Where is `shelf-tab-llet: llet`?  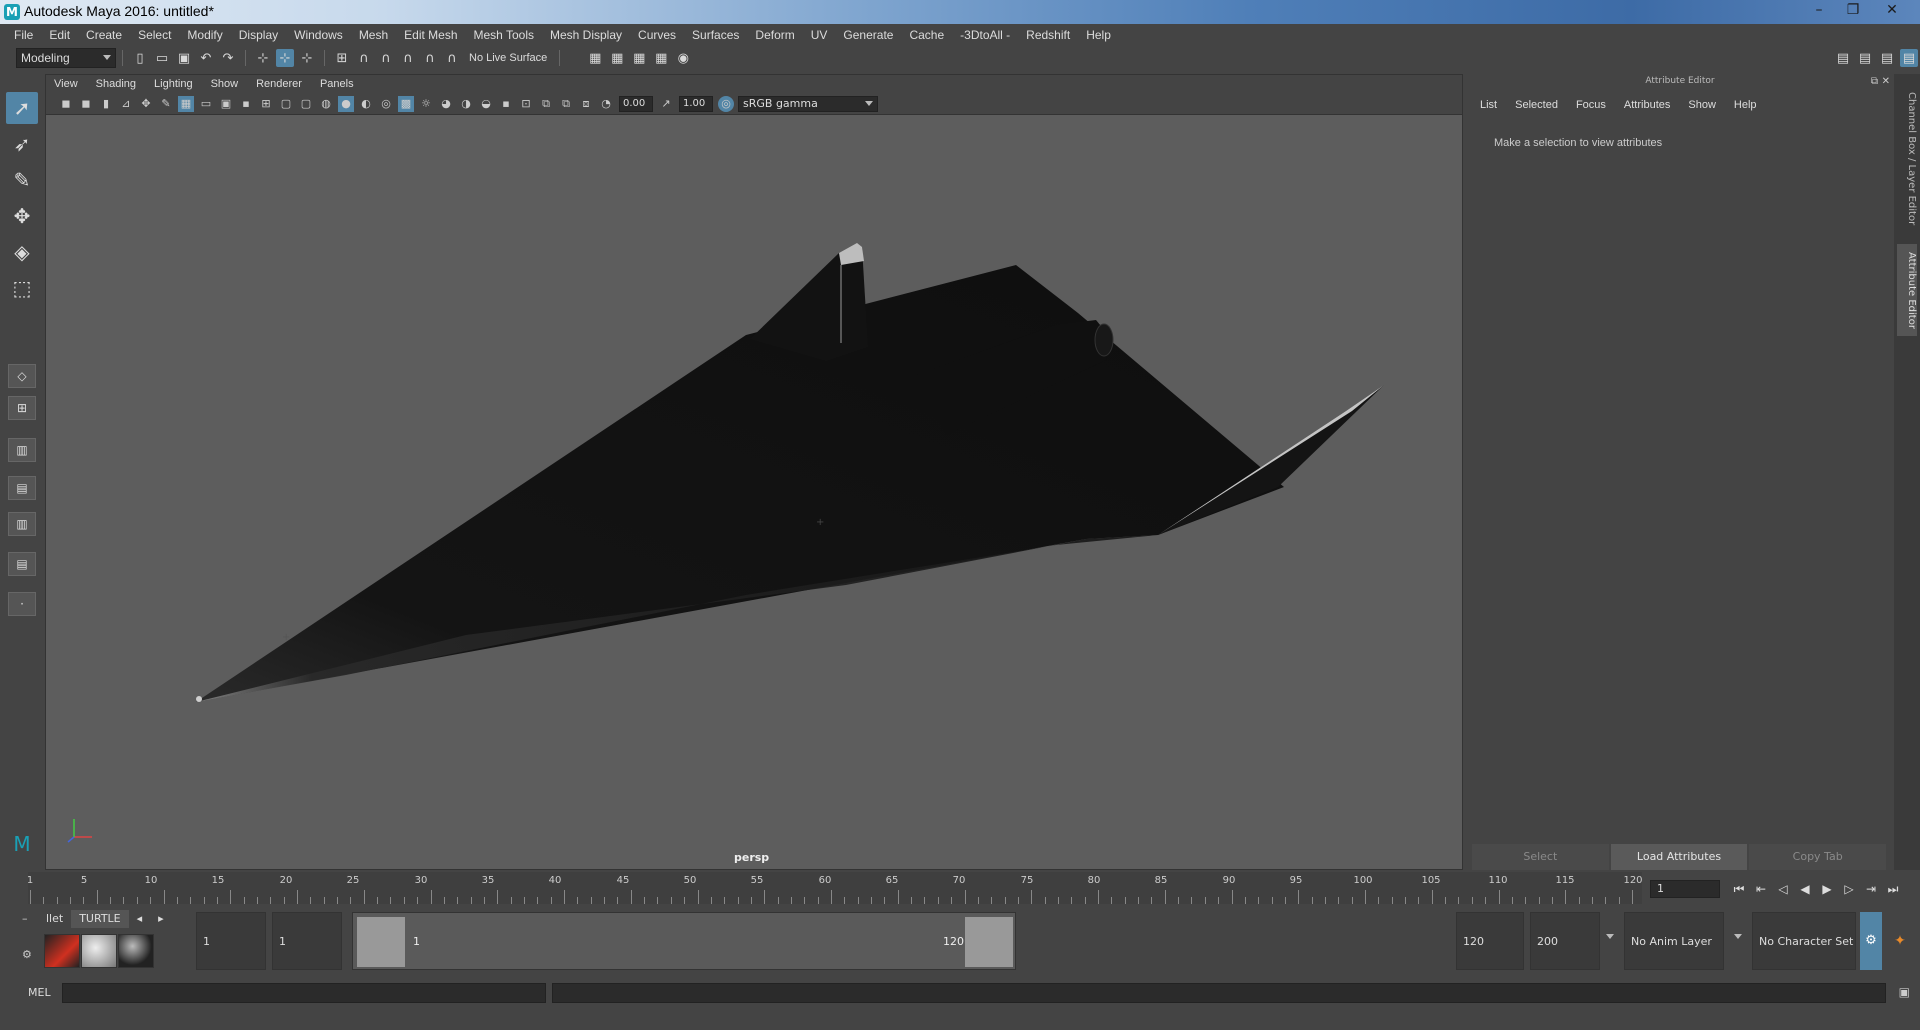 shelf-tab-llet: llet is located at coordinates (54, 919).